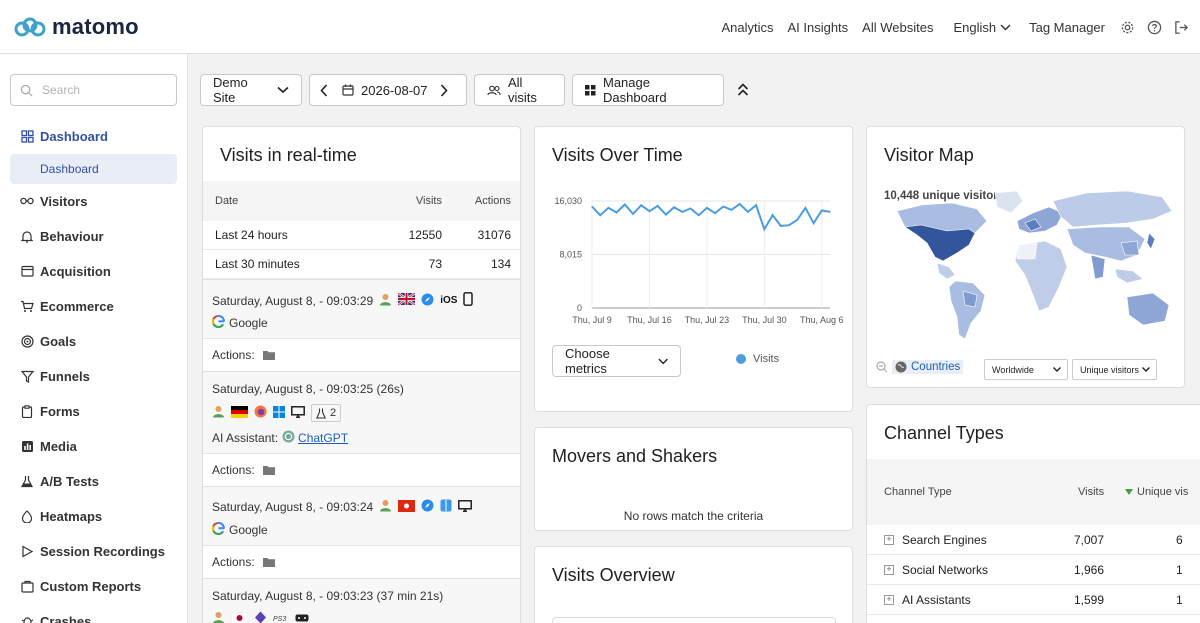 Image resolution: width=1200 pixels, height=623 pixels. Describe the element at coordinates (711, 217) in the screenshot. I see `series-line-visits` at that location.